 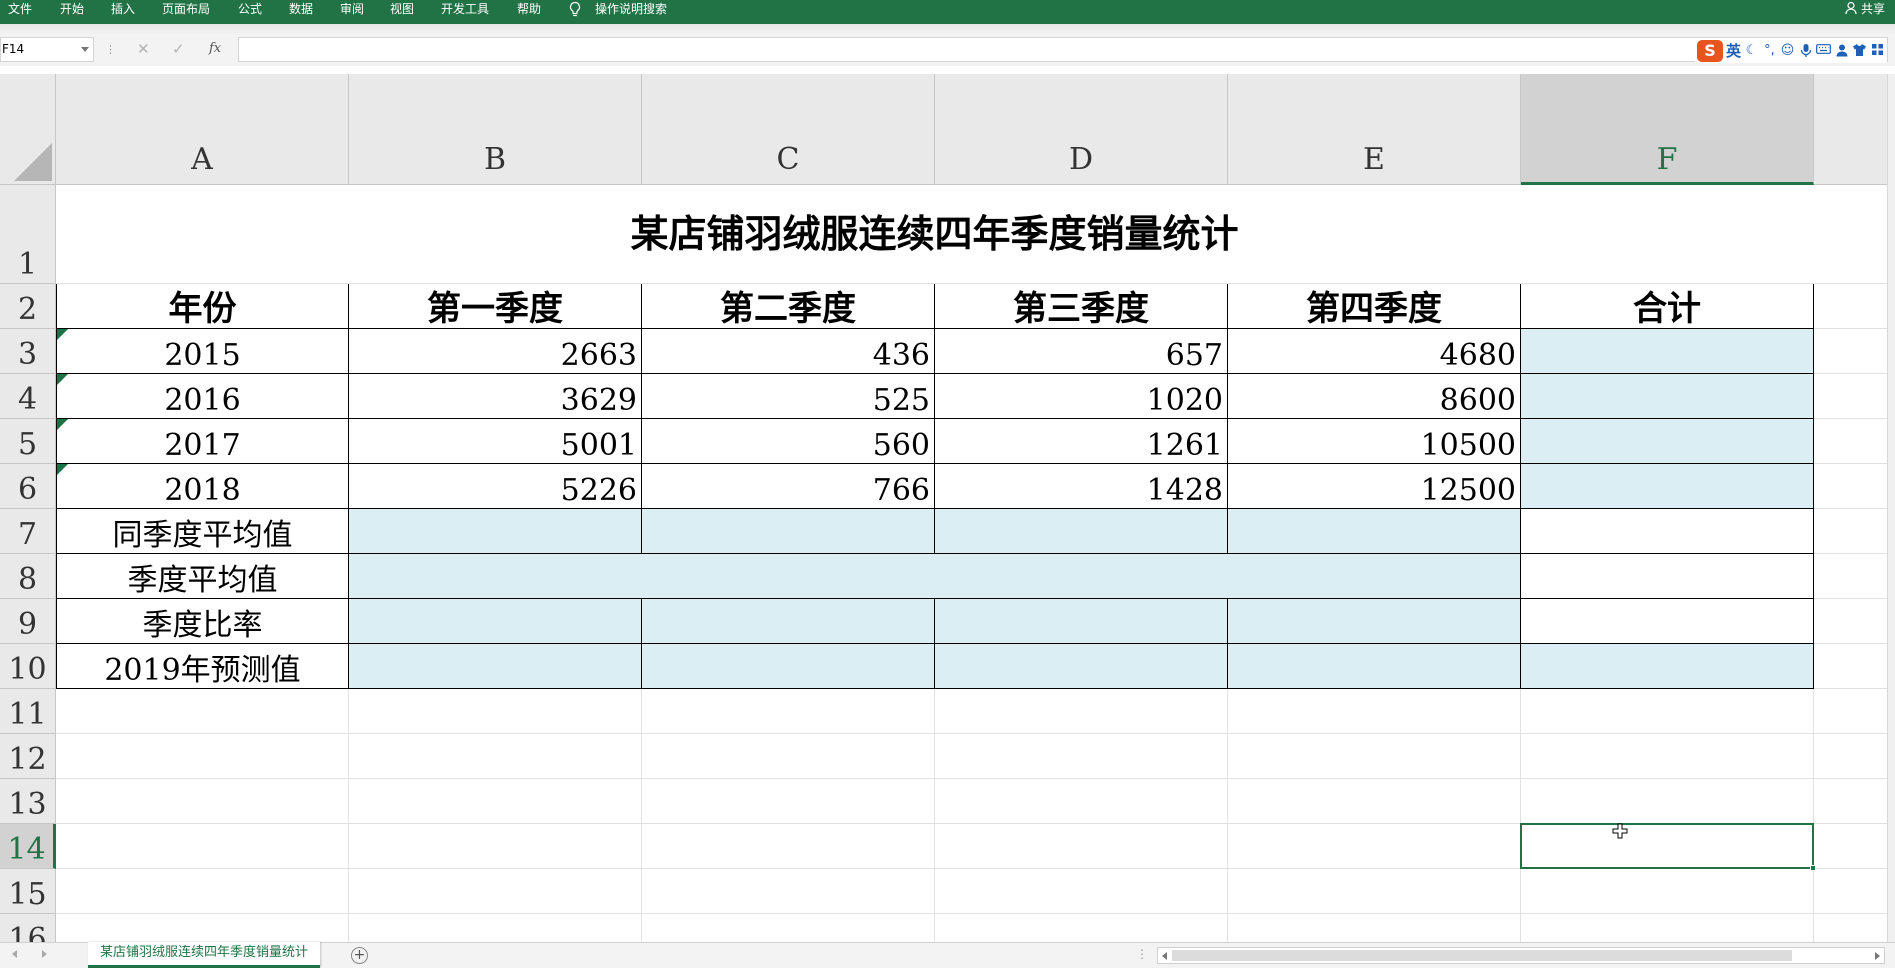 I want to click on sheet-title: 某店铺羽绒服连续四年季度销量统计, so click(x=935, y=234).